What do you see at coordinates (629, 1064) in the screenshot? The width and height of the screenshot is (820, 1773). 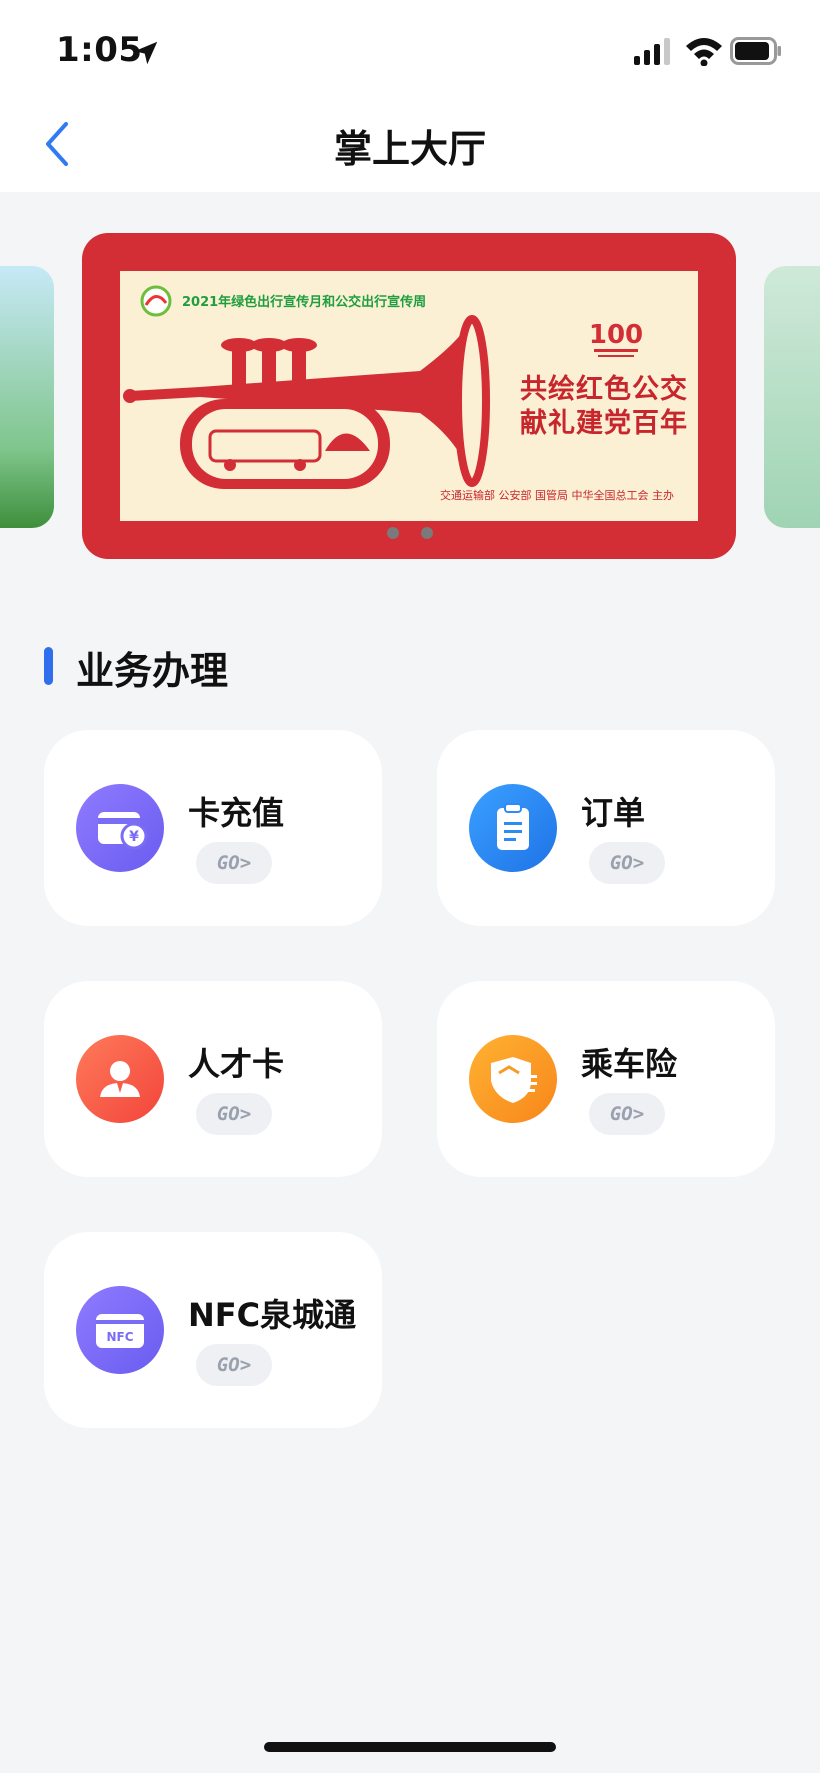 I see `card-label: 乘车险` at bounding box center [629, 1064].